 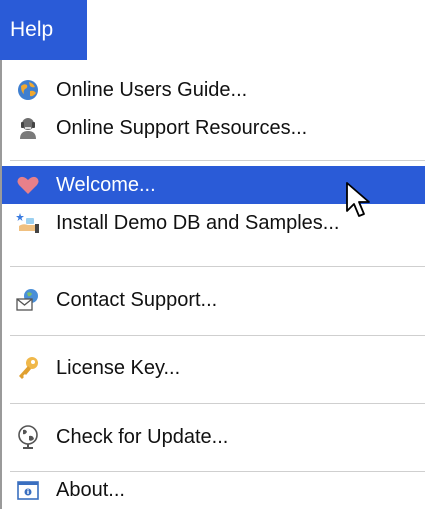 I want to click on menu-help: Help, so click(x=43, y=30).